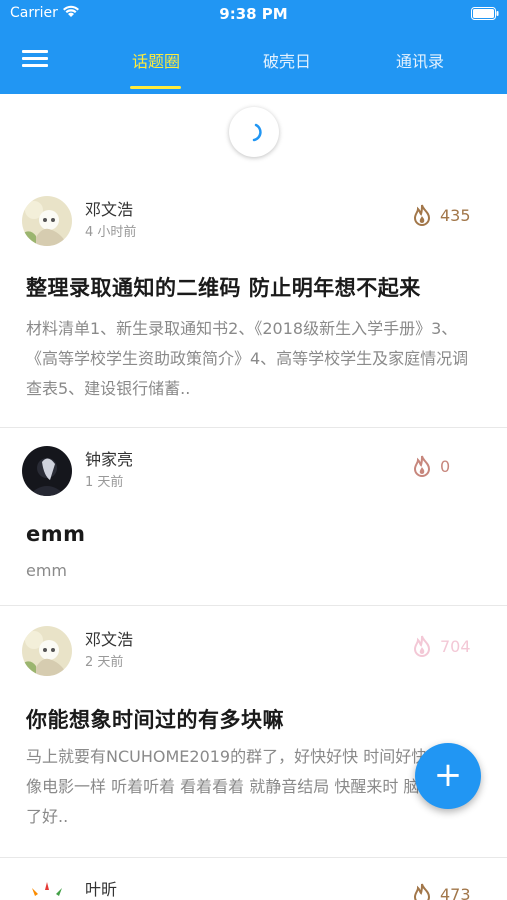 The height and width of the screenshot is (900, 507). I want to click on heat-count: 0, so click(445, 466).